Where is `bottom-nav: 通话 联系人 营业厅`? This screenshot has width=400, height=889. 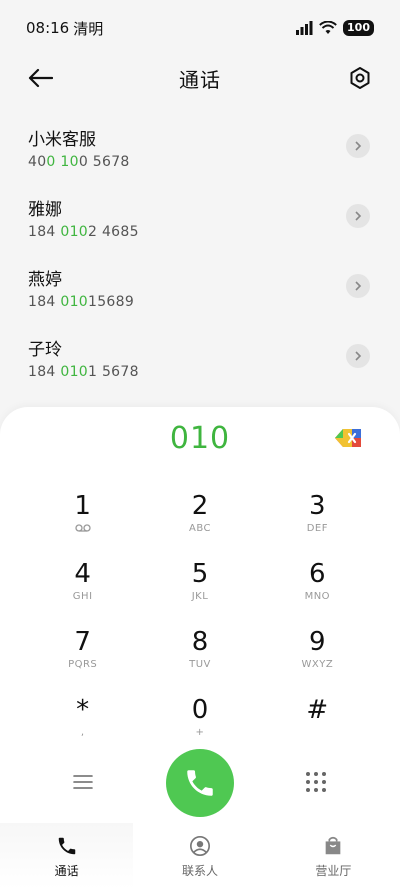 bottom-nav: 通话 联系人 营业厅 is located at coordinates (200, 856).